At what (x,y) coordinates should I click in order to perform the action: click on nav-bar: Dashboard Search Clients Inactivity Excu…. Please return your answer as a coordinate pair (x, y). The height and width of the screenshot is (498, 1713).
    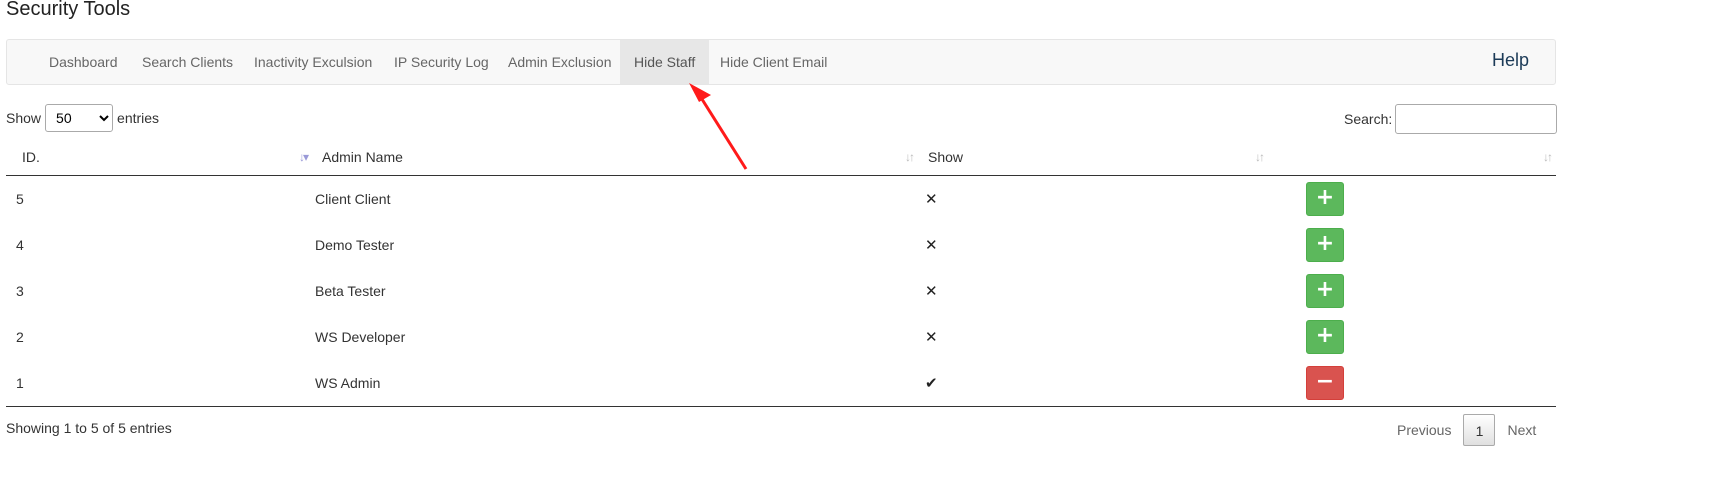
    Looking at the image, I should click on (781, 62).